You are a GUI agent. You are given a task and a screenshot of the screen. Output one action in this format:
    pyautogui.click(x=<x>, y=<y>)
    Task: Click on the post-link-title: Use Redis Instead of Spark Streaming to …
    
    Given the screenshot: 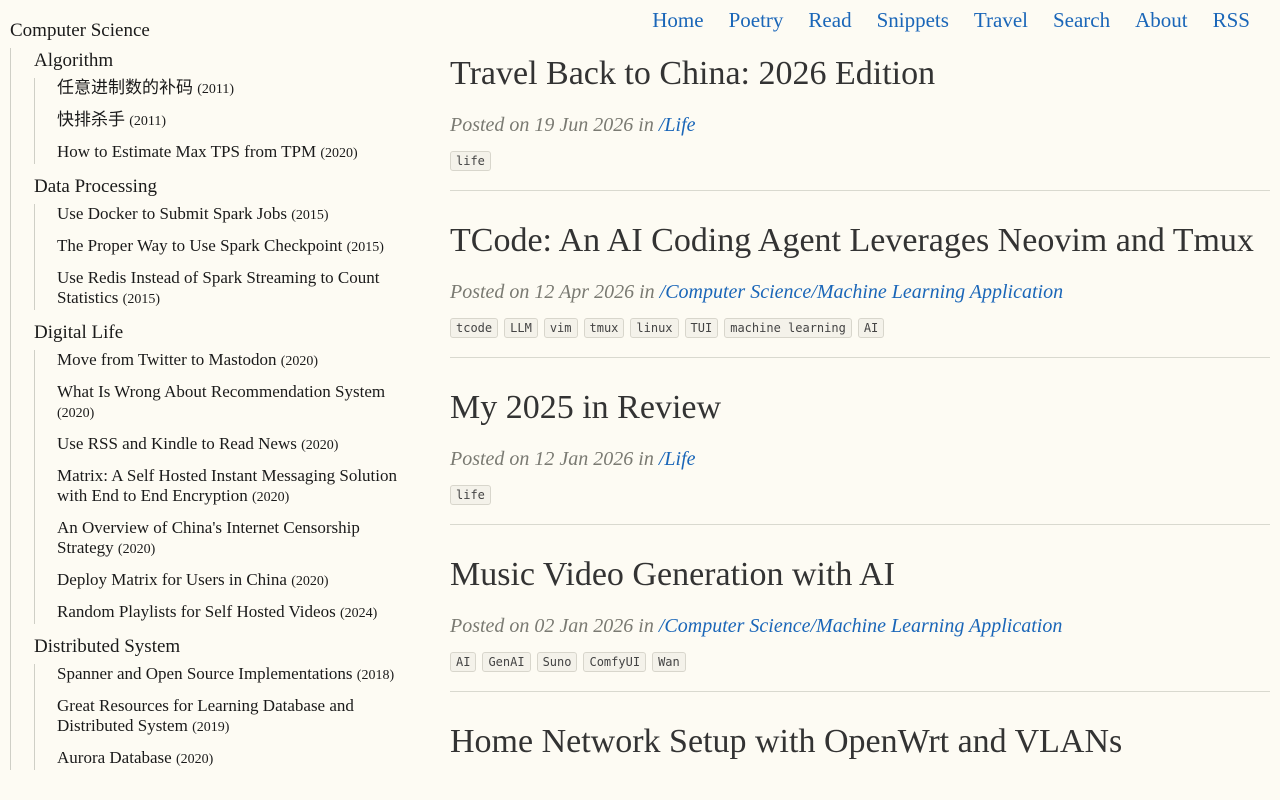 What is the action you would take?
    pyautogui.click(x=218, y=287)
    